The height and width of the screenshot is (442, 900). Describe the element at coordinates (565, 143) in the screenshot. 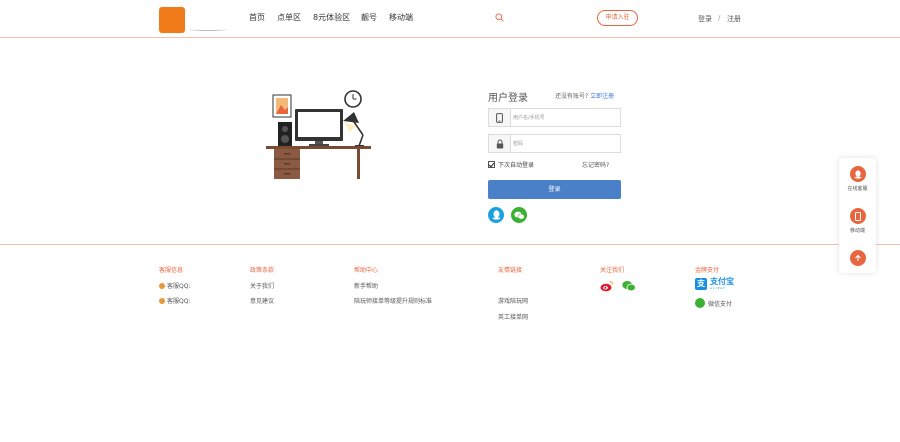

I see `password-input` at that location.